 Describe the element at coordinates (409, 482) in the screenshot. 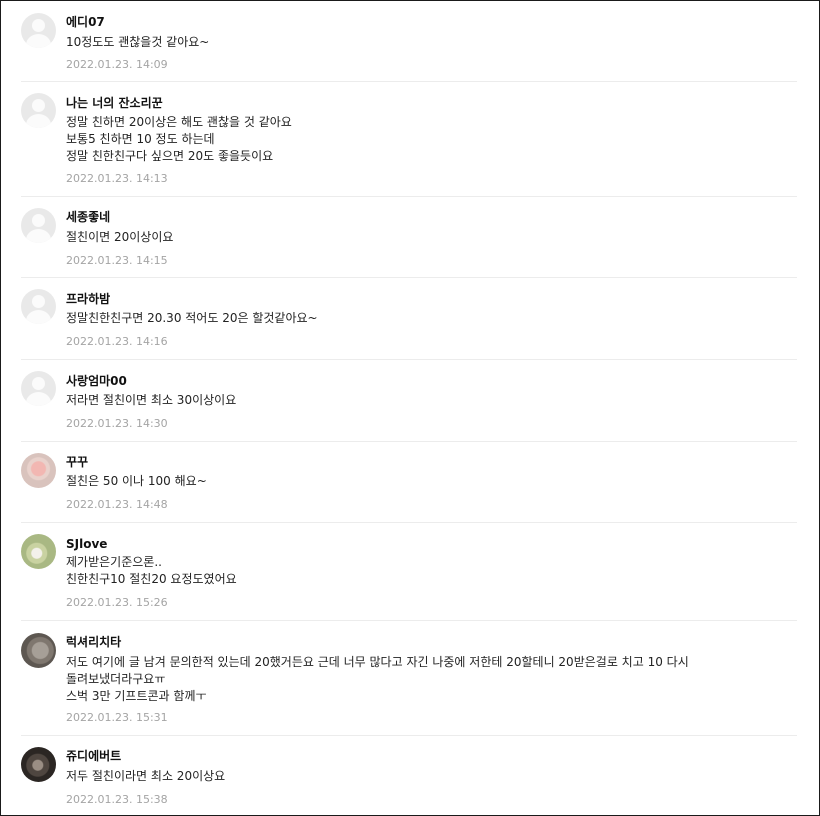

I see `comment-item: 꾸꾸 절친은 50 이나 100 해요~ 2022.01.23. 14:48` at that location.